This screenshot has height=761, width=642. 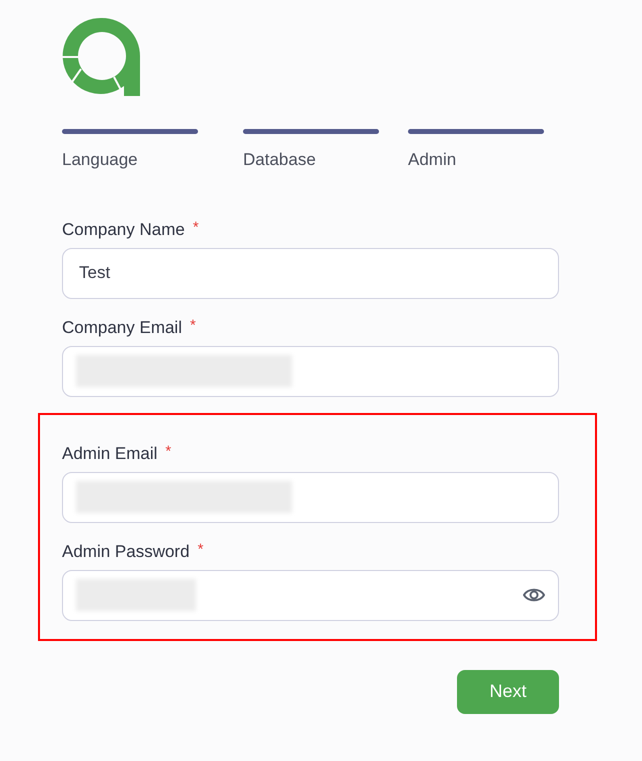 I want to click on logo-icon, so click(x=102, y=56).